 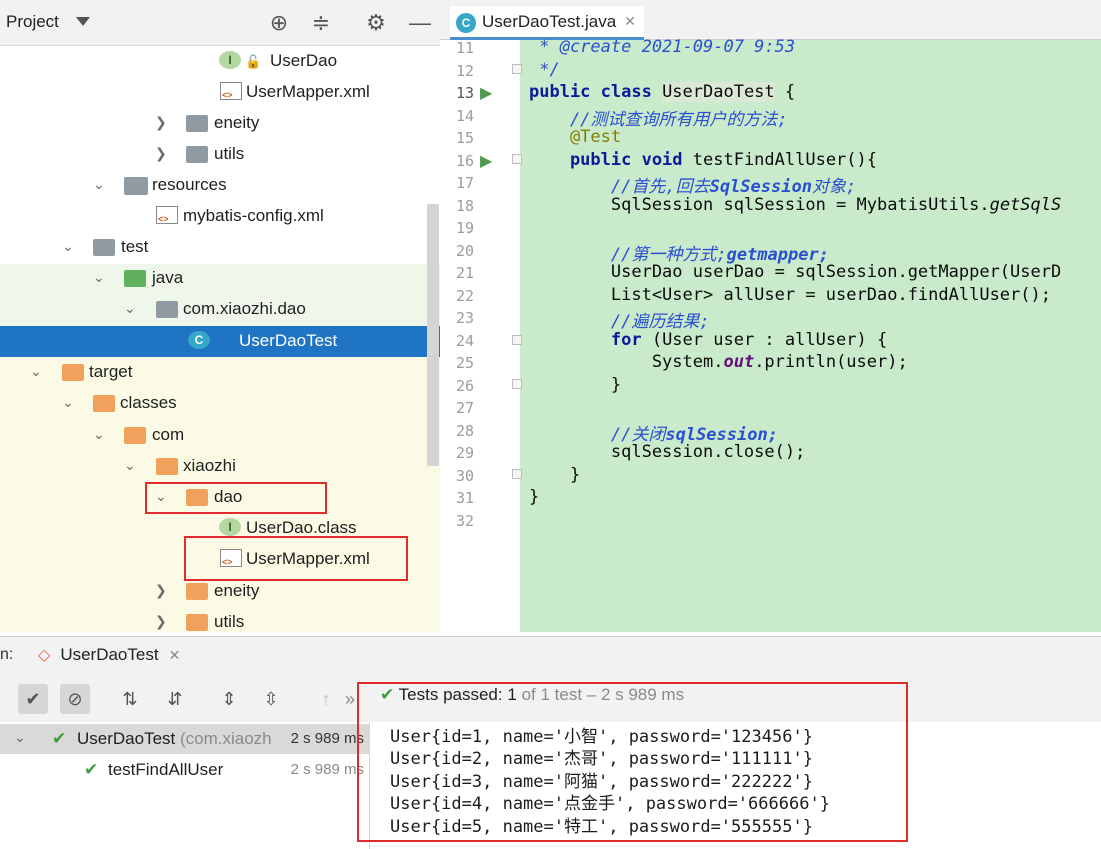 I want to click on editor-tab-label: UserDaoTest.java, so click(x=549, y=21).